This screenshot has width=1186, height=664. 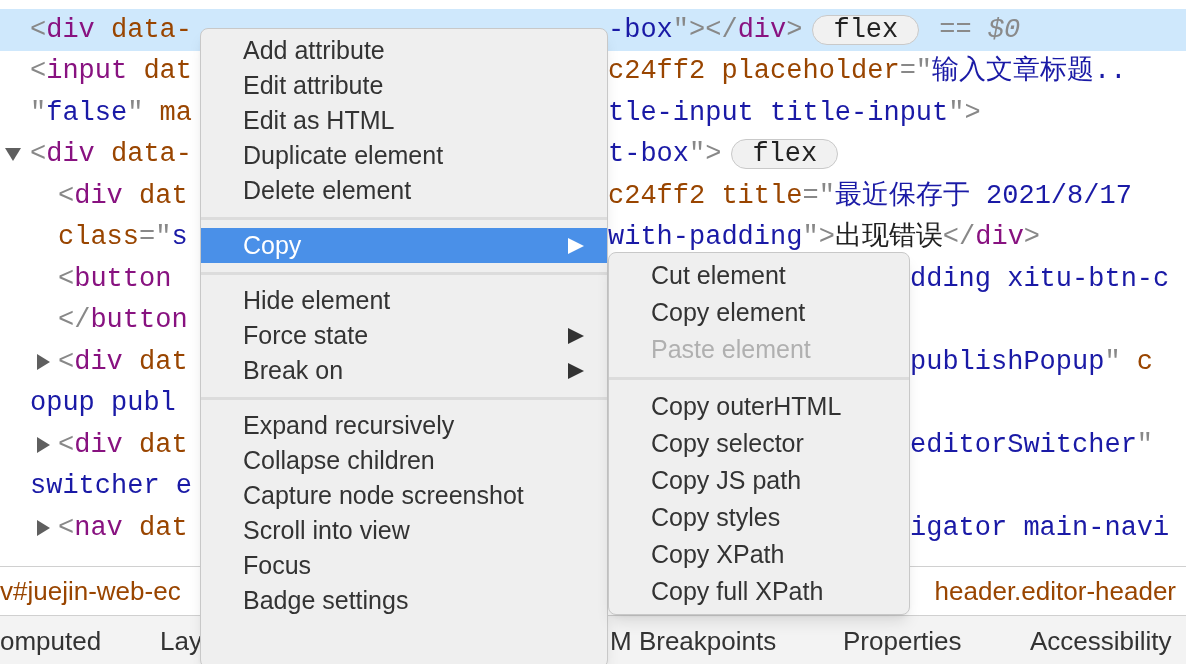 I want to click on menu-item: Cut element, so click(x=759, y=275).